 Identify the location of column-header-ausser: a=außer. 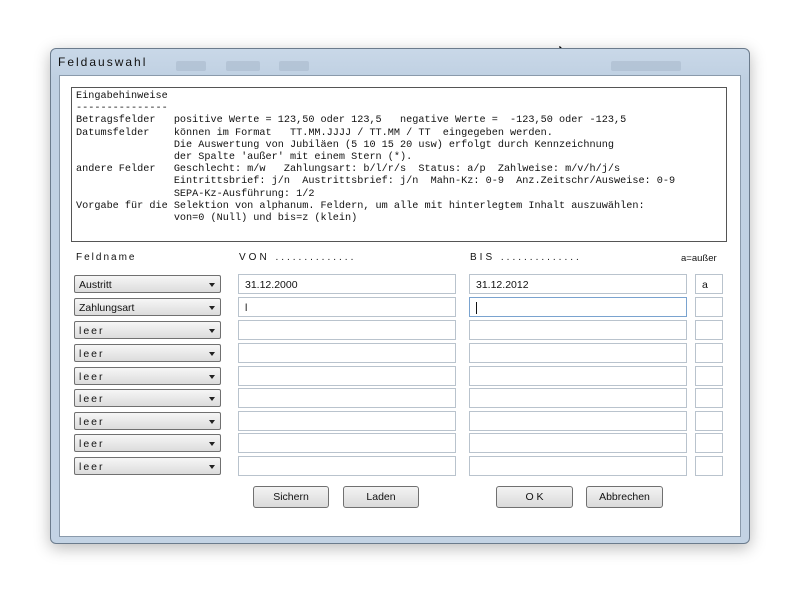
(699, 258).